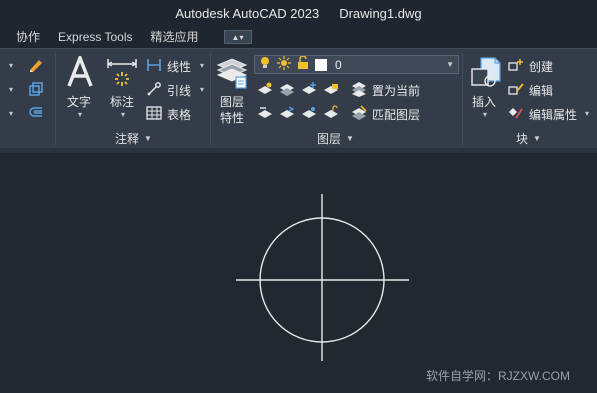 The height and width of the screenshot is (393, 597). What do you see at coordinates (36, 113) in the screenshot?
I see `offset-icon` at bounding box center [36, 113].